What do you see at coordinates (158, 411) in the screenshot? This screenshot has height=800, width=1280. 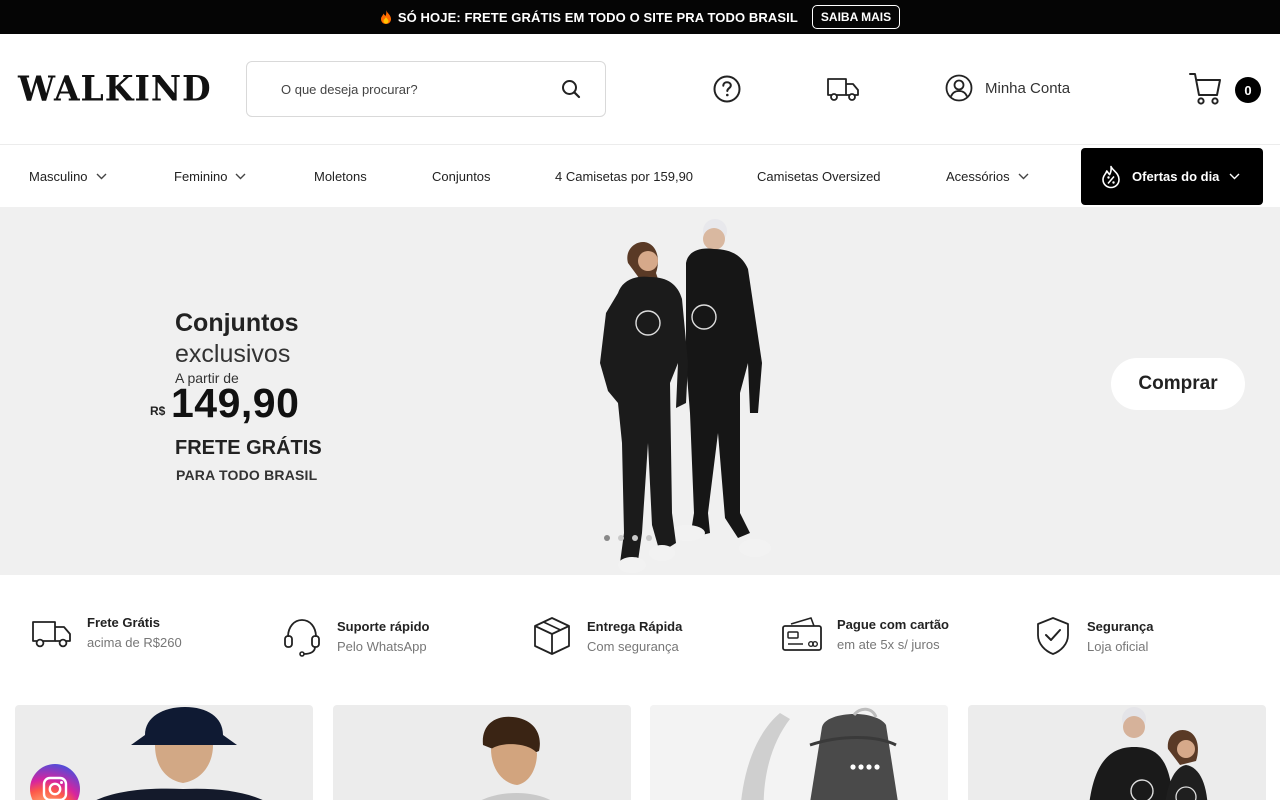 I see `hero-currency: R$` at bounding box center [158, 411].